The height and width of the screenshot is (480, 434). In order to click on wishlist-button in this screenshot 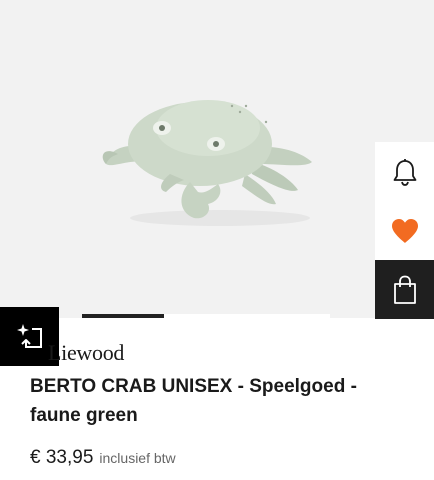, I will do `click(404, 230)`.